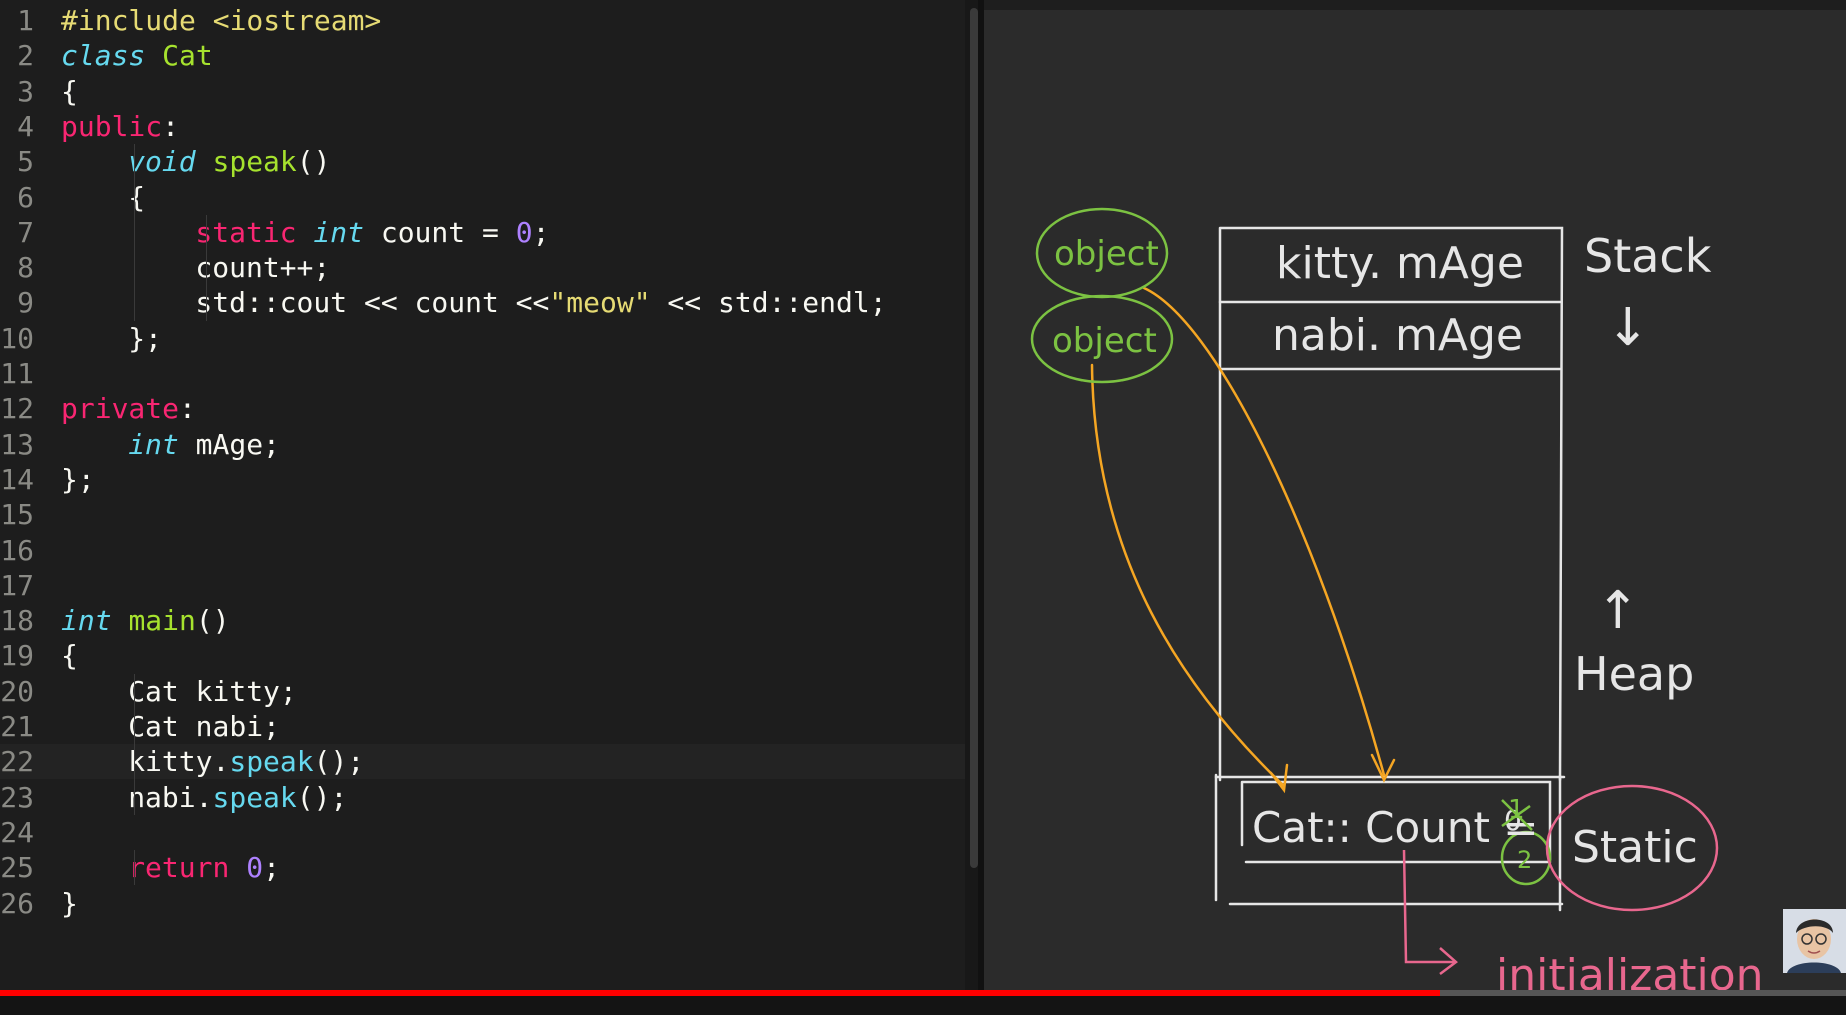 This screenshot has width=1846, height=1015. I want to click on code-line-15: 15, so click(482, 514).